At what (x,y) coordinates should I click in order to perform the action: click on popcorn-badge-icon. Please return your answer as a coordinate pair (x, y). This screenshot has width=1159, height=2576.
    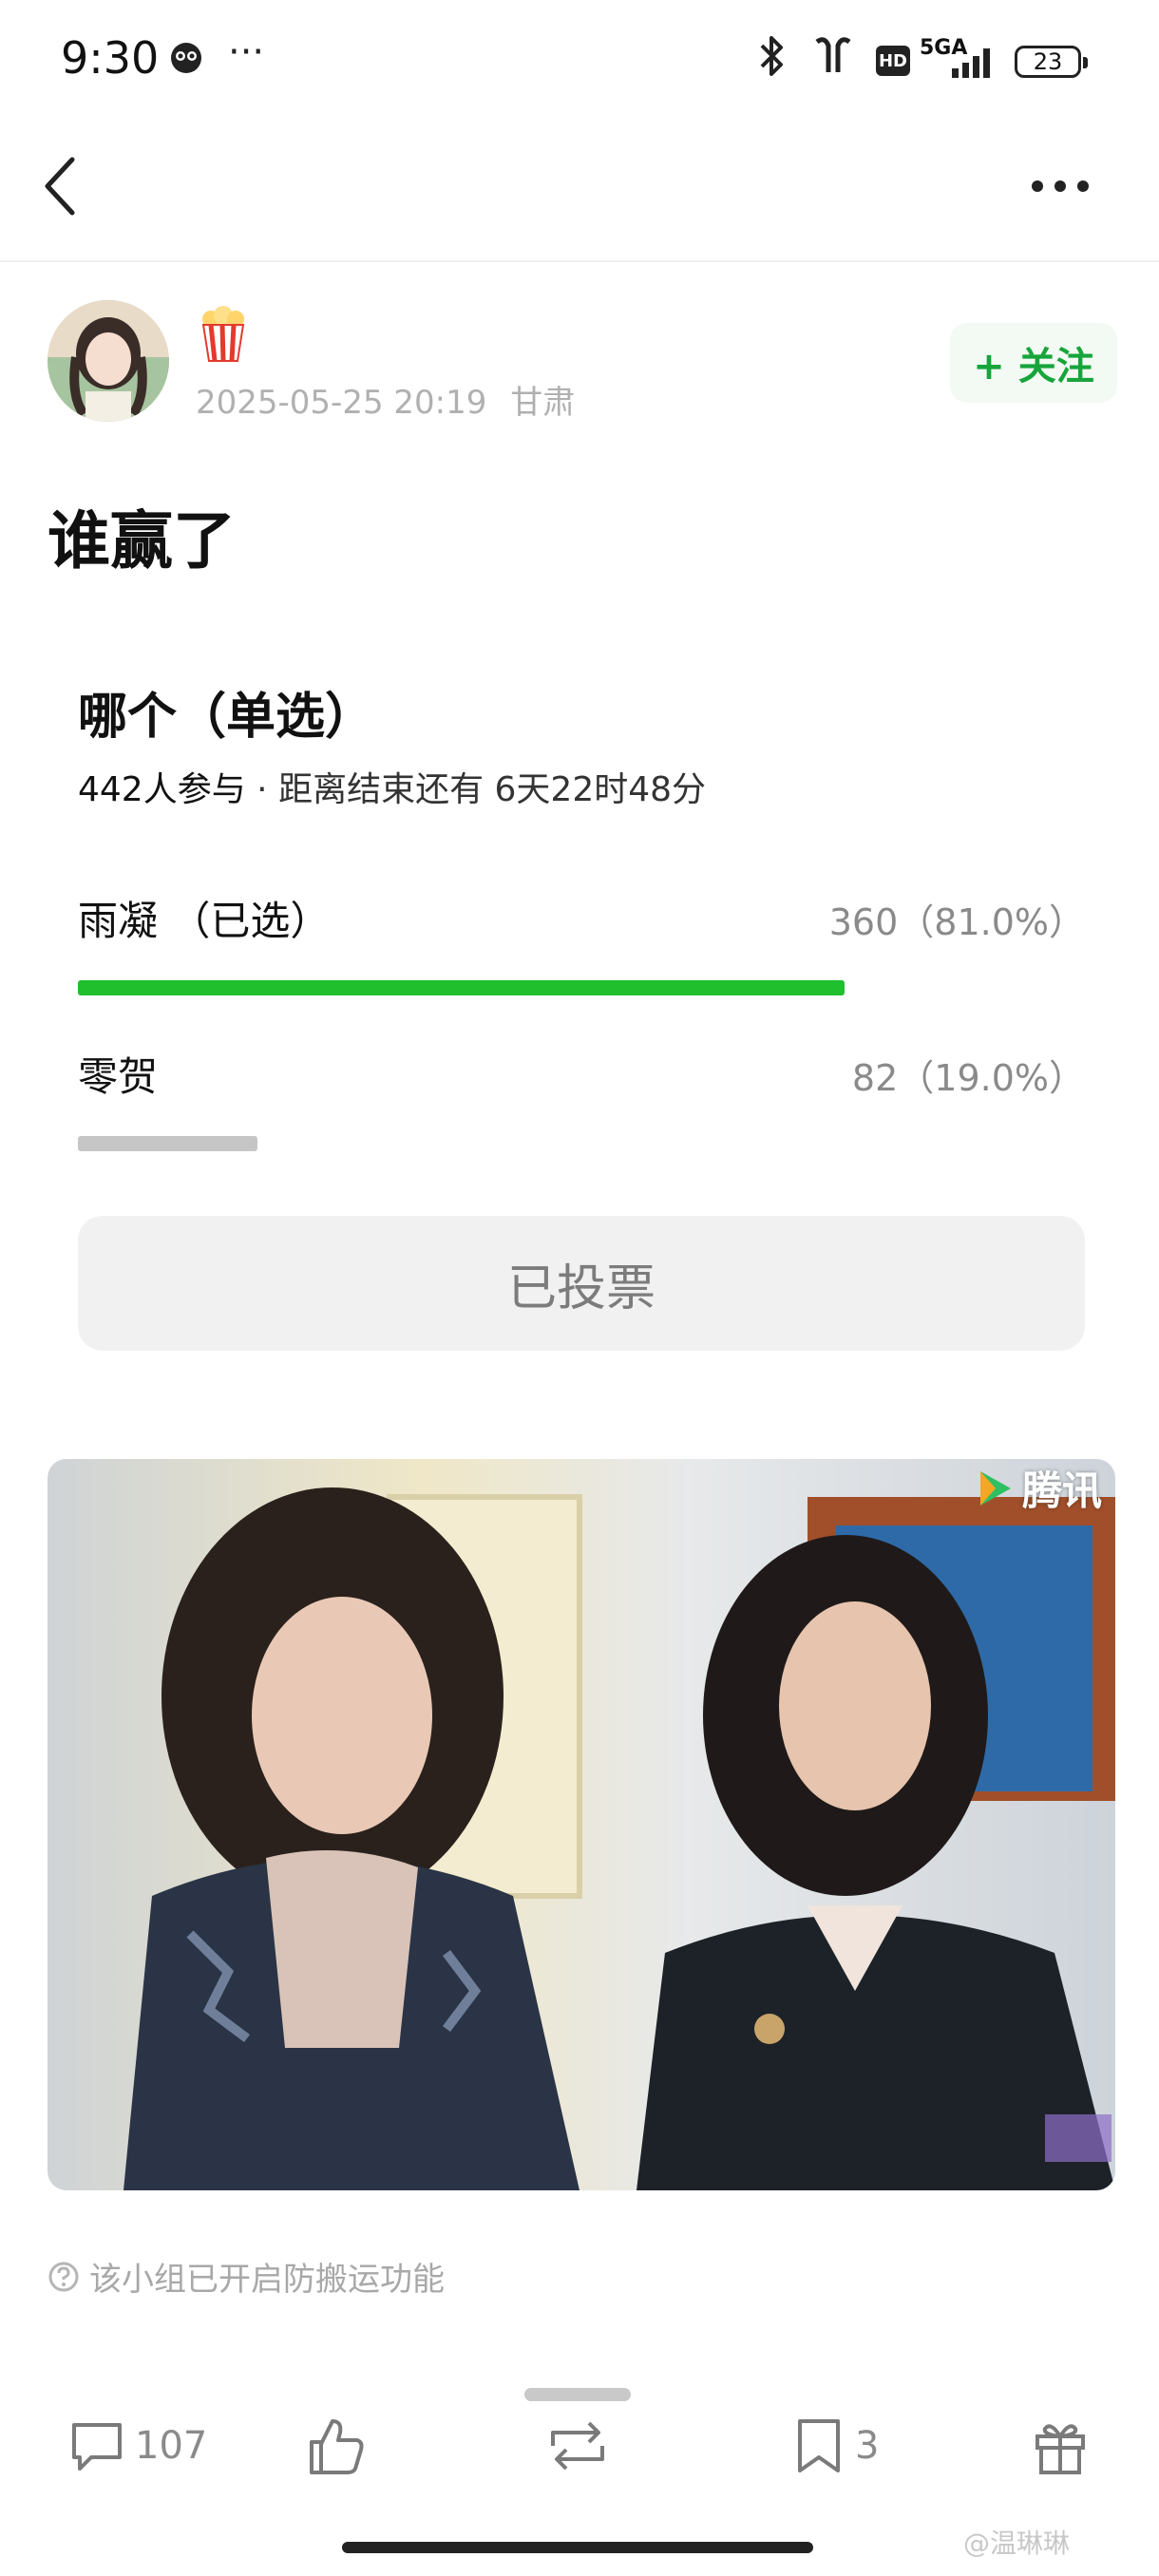
    Looking at the image, I should click on (223, 334).